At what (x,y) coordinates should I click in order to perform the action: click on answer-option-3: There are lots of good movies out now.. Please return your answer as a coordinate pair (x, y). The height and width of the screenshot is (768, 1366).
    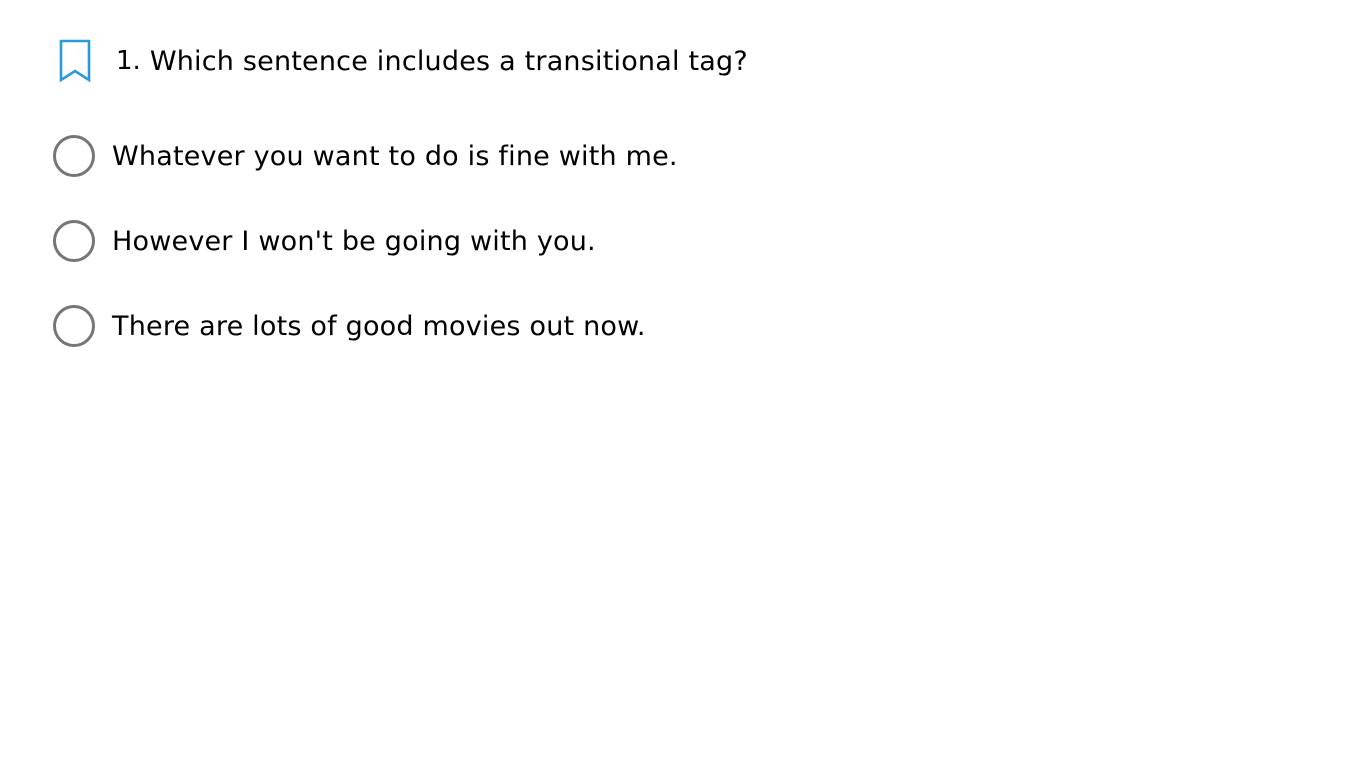
    Looking at the image, I should click on (365, 326).